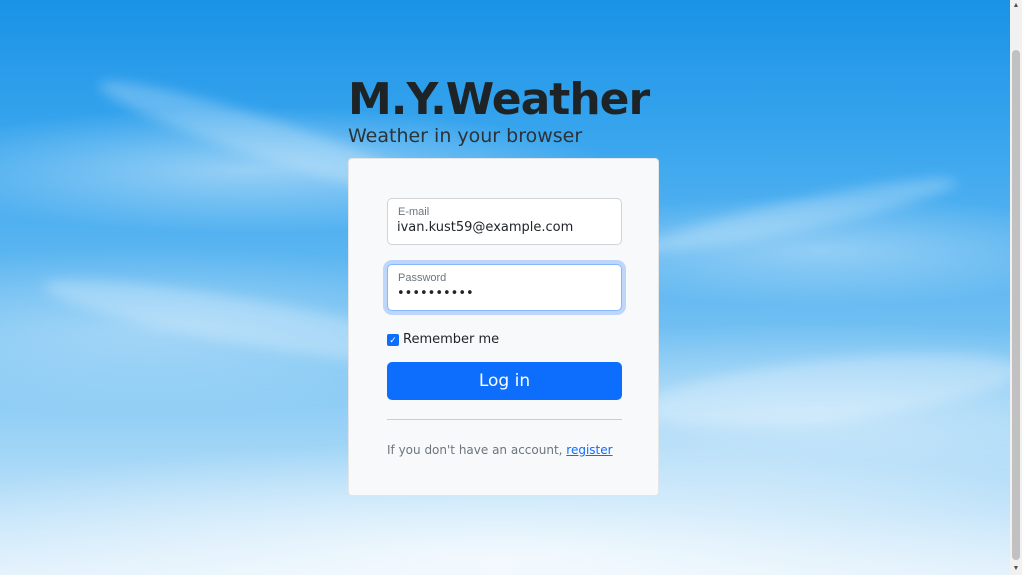  I want to click on page-scrollbar: ▲ ▼, so click(1016, 287).